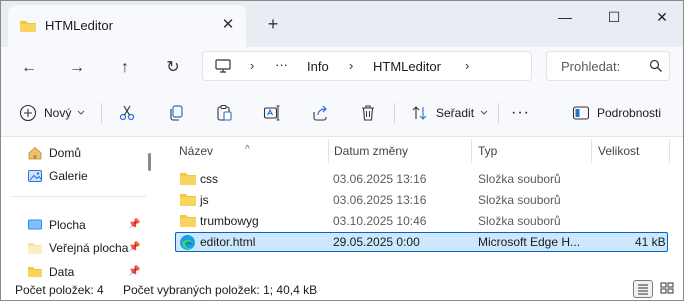  I want to click on file-row-js: js 03.06.2025 13:16 Složka souborů, so click(421, 200).